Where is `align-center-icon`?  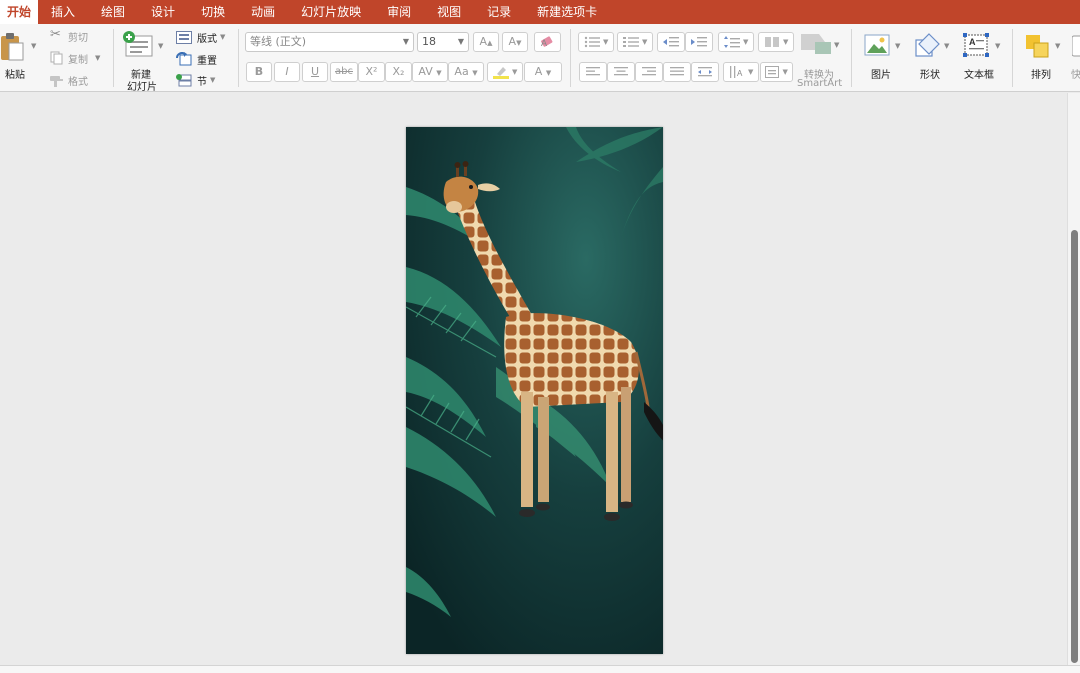 align-center-icon is located at coordinates (621, 71).